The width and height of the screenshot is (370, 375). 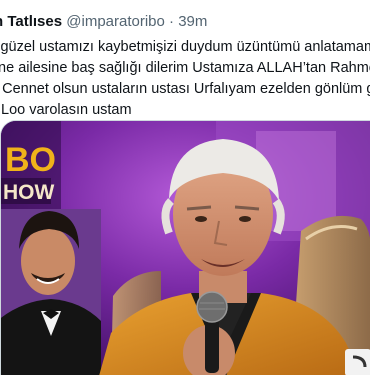 What do you see at coordinates (51, 292) in the screenshot?
I see `host-inset-photo` at bounding box center [51, 292].